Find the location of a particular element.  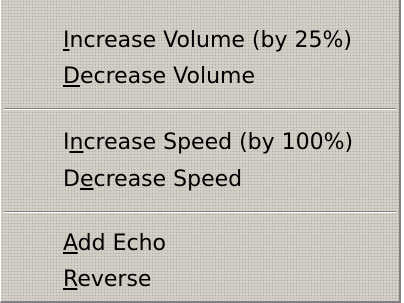

menu-item-text: dd Echo is located at coordinates (121, 243).